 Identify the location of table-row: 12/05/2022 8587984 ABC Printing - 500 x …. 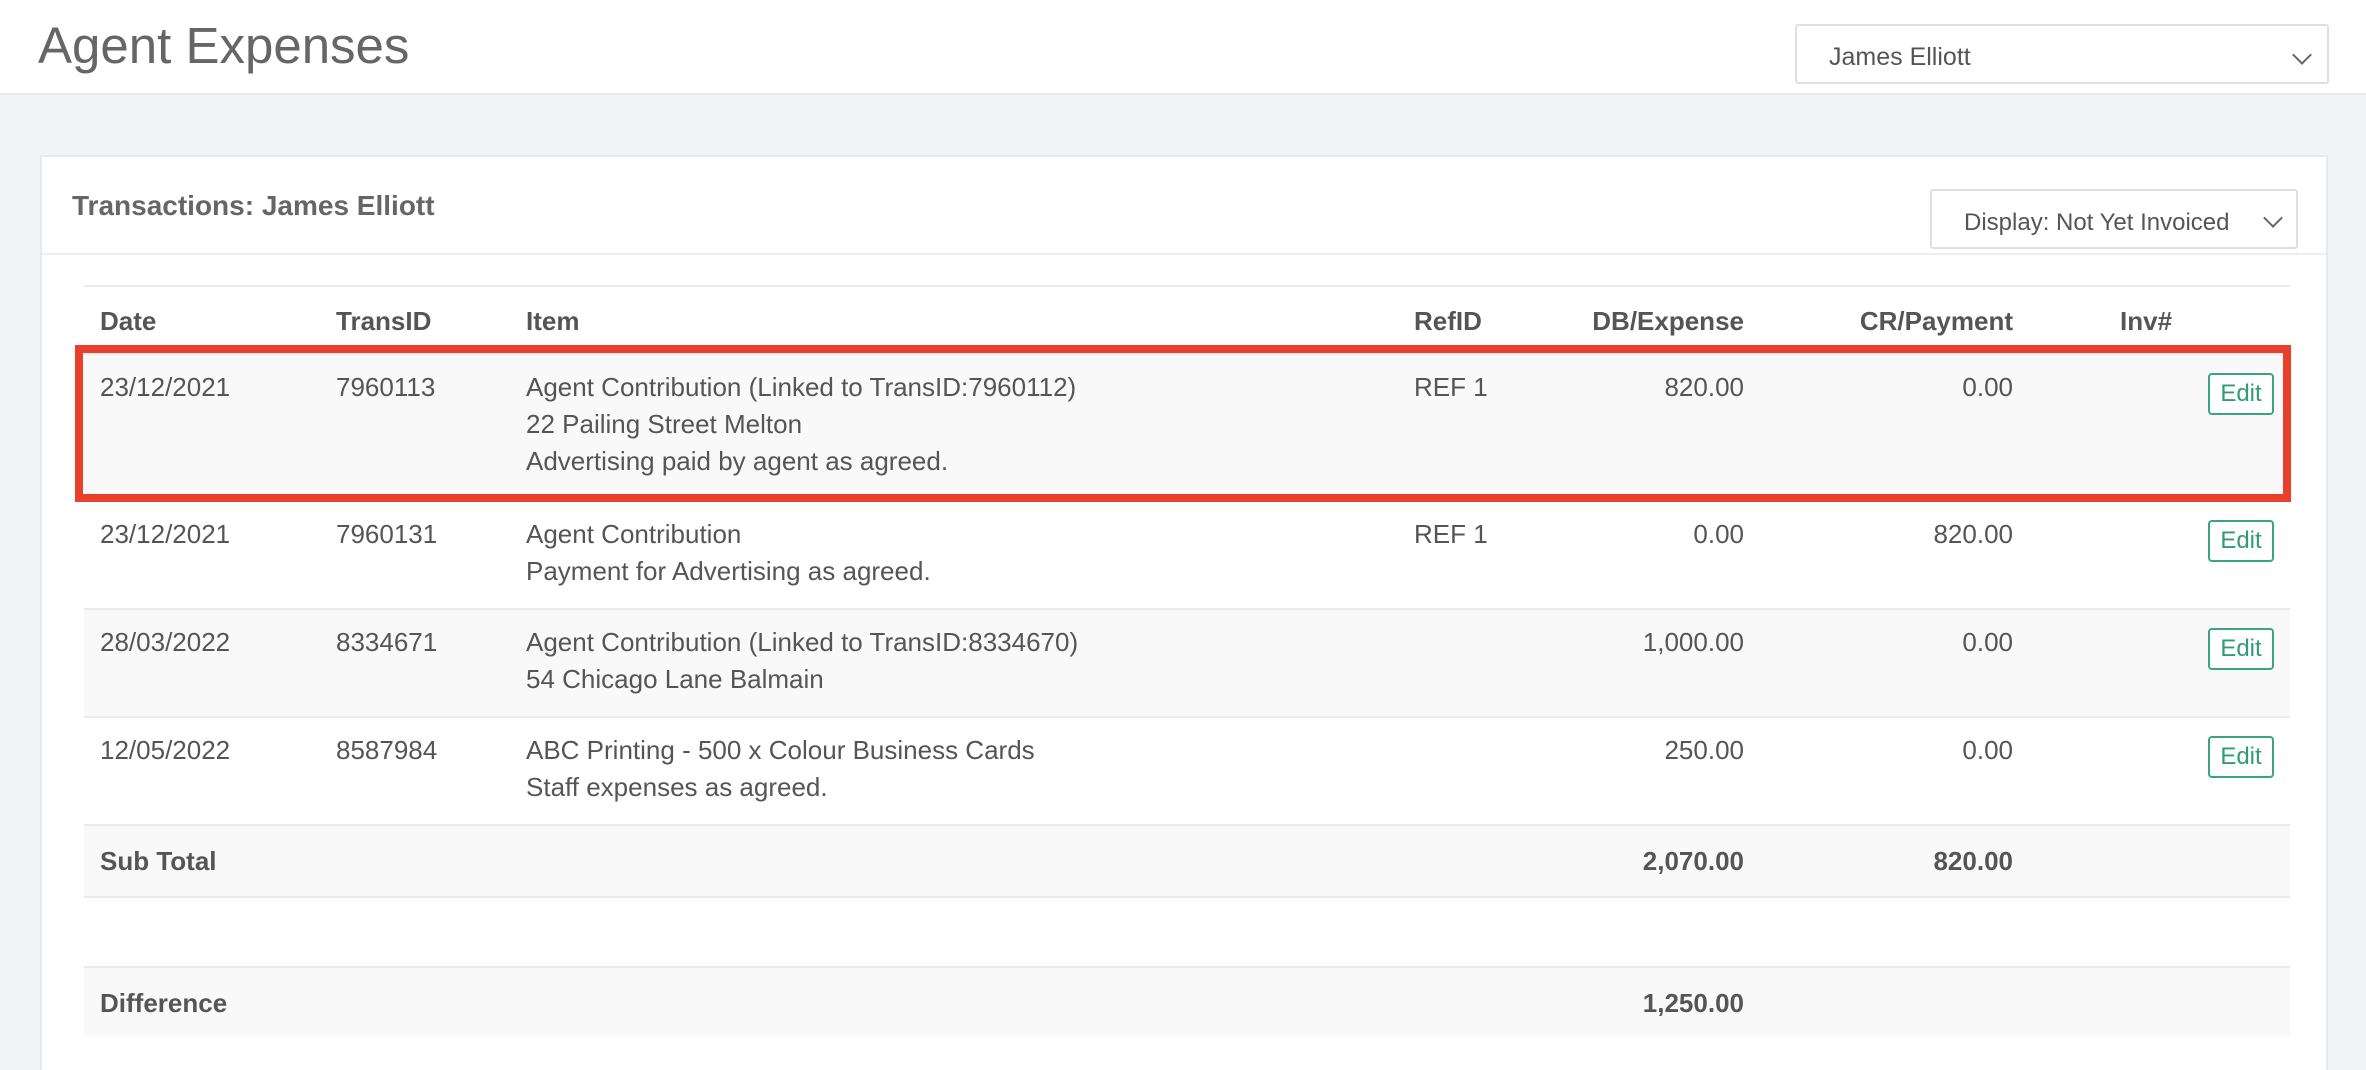
(1187, 770).